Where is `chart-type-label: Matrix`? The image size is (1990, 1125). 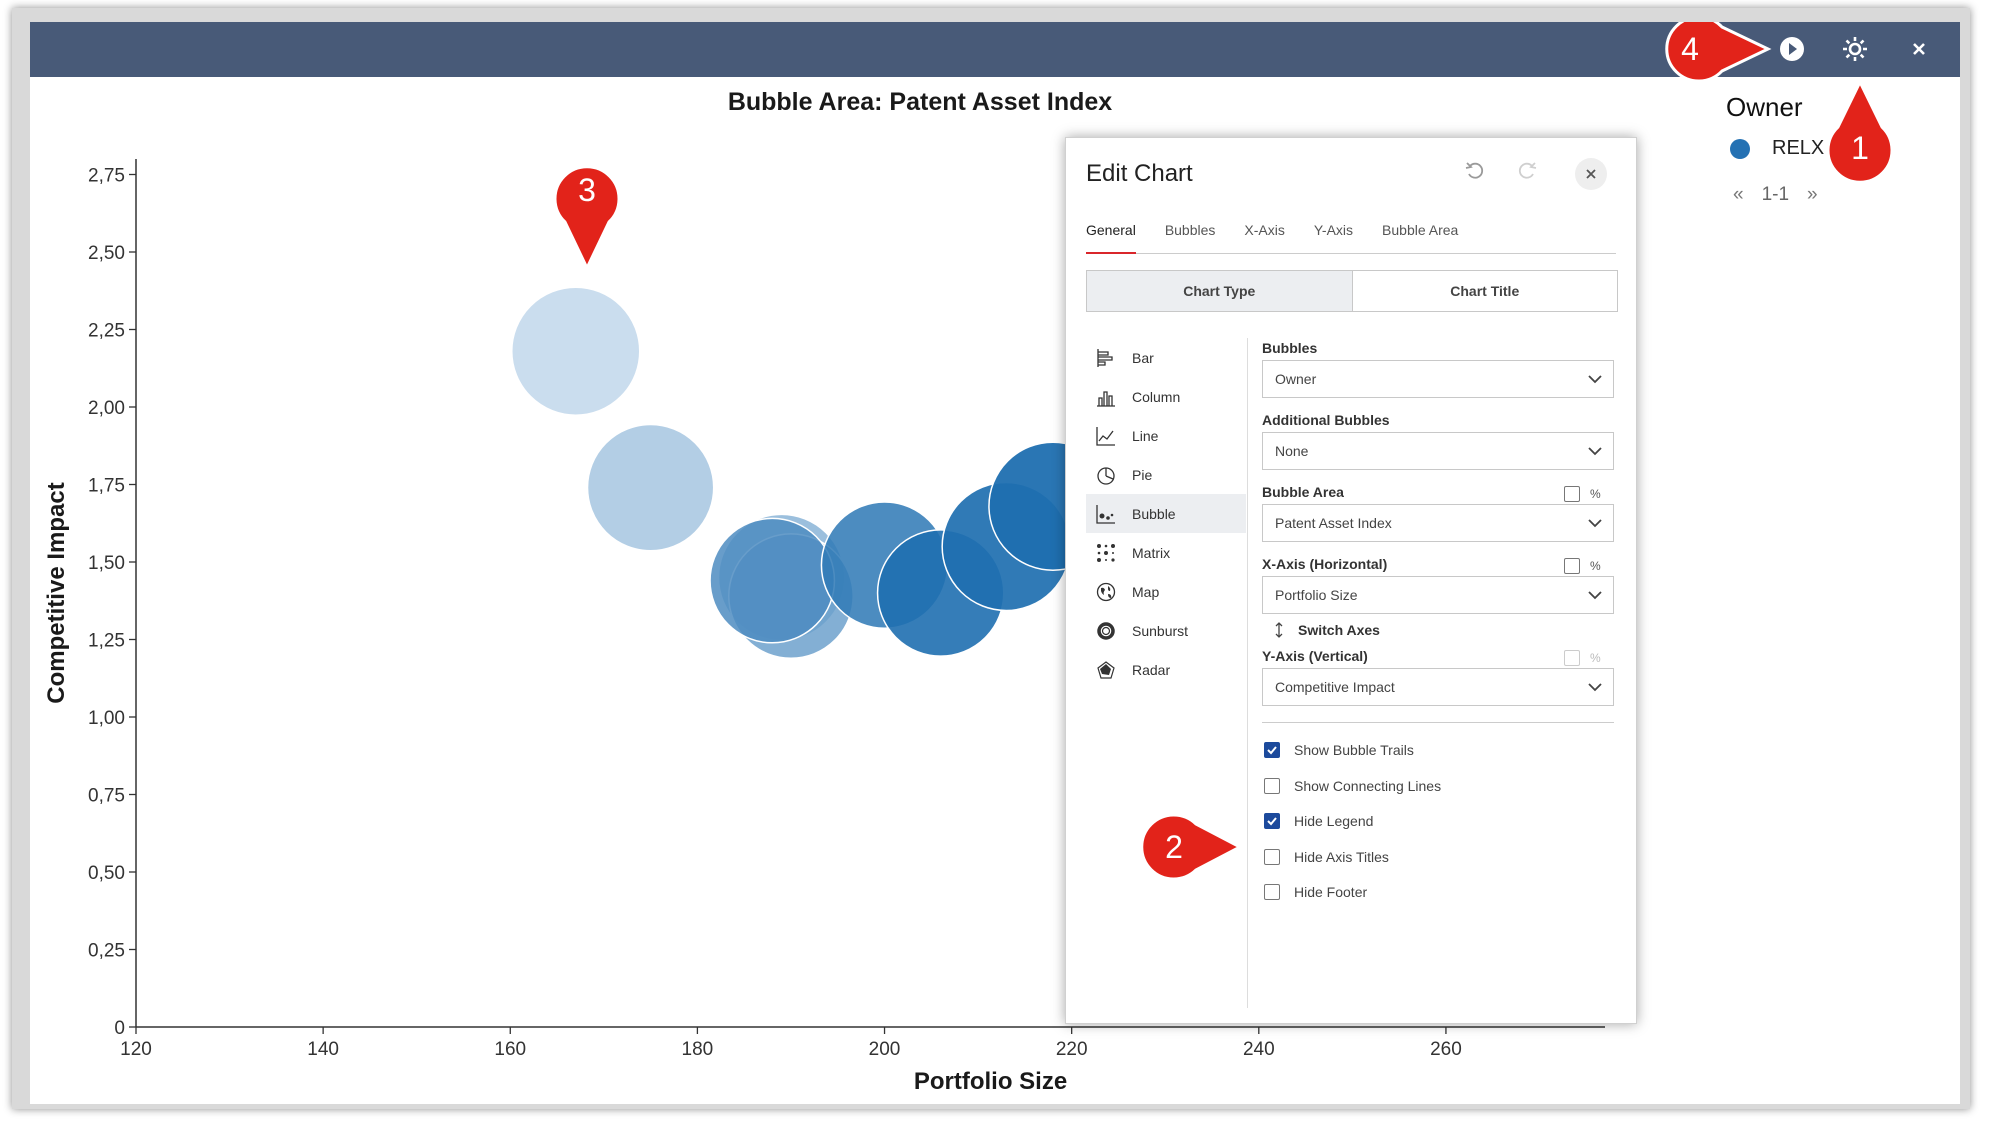
chart-type-label: Matrix is located at coordinates (1151, 552).